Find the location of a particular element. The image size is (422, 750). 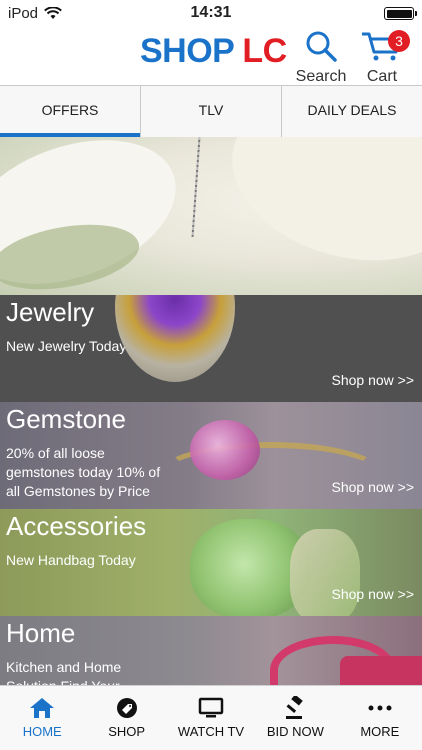

logo-lc-text: LC is located at coordinates (264, 51).